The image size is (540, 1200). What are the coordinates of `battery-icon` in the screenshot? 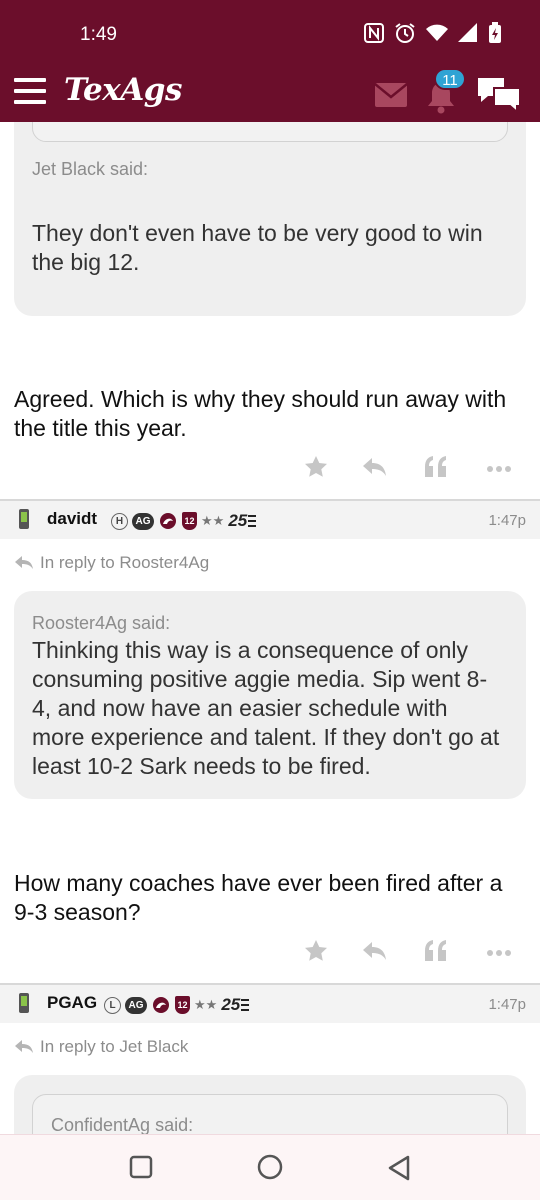 It's located at (495, 32).